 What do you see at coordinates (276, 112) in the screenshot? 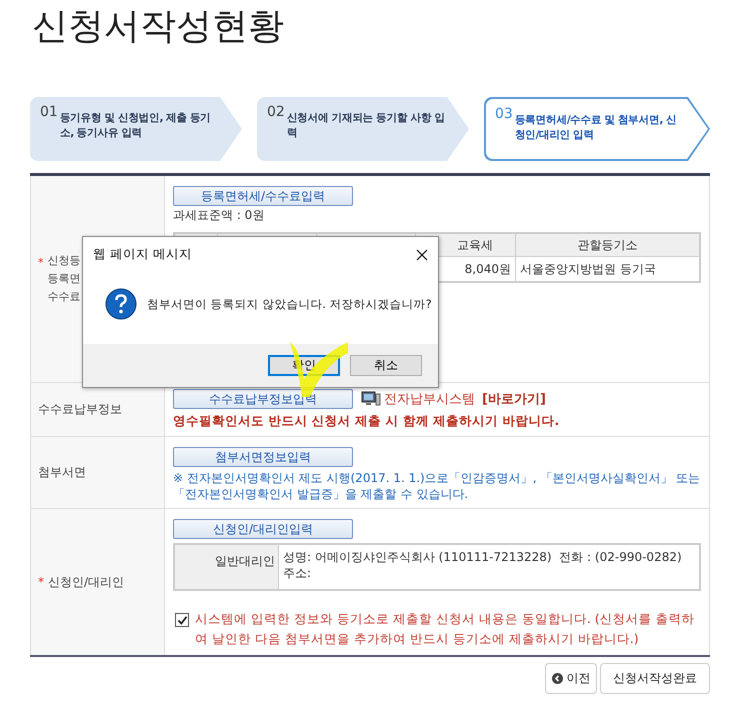
I see `step-number: 02` at bounding box center [276, 112].